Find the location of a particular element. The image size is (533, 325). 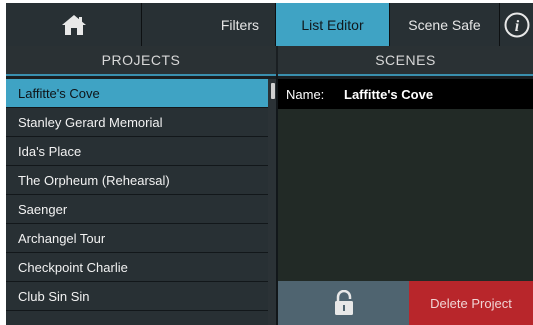

tab-scene-safe-label: Scene Safe is located at coordinates (444, 24).